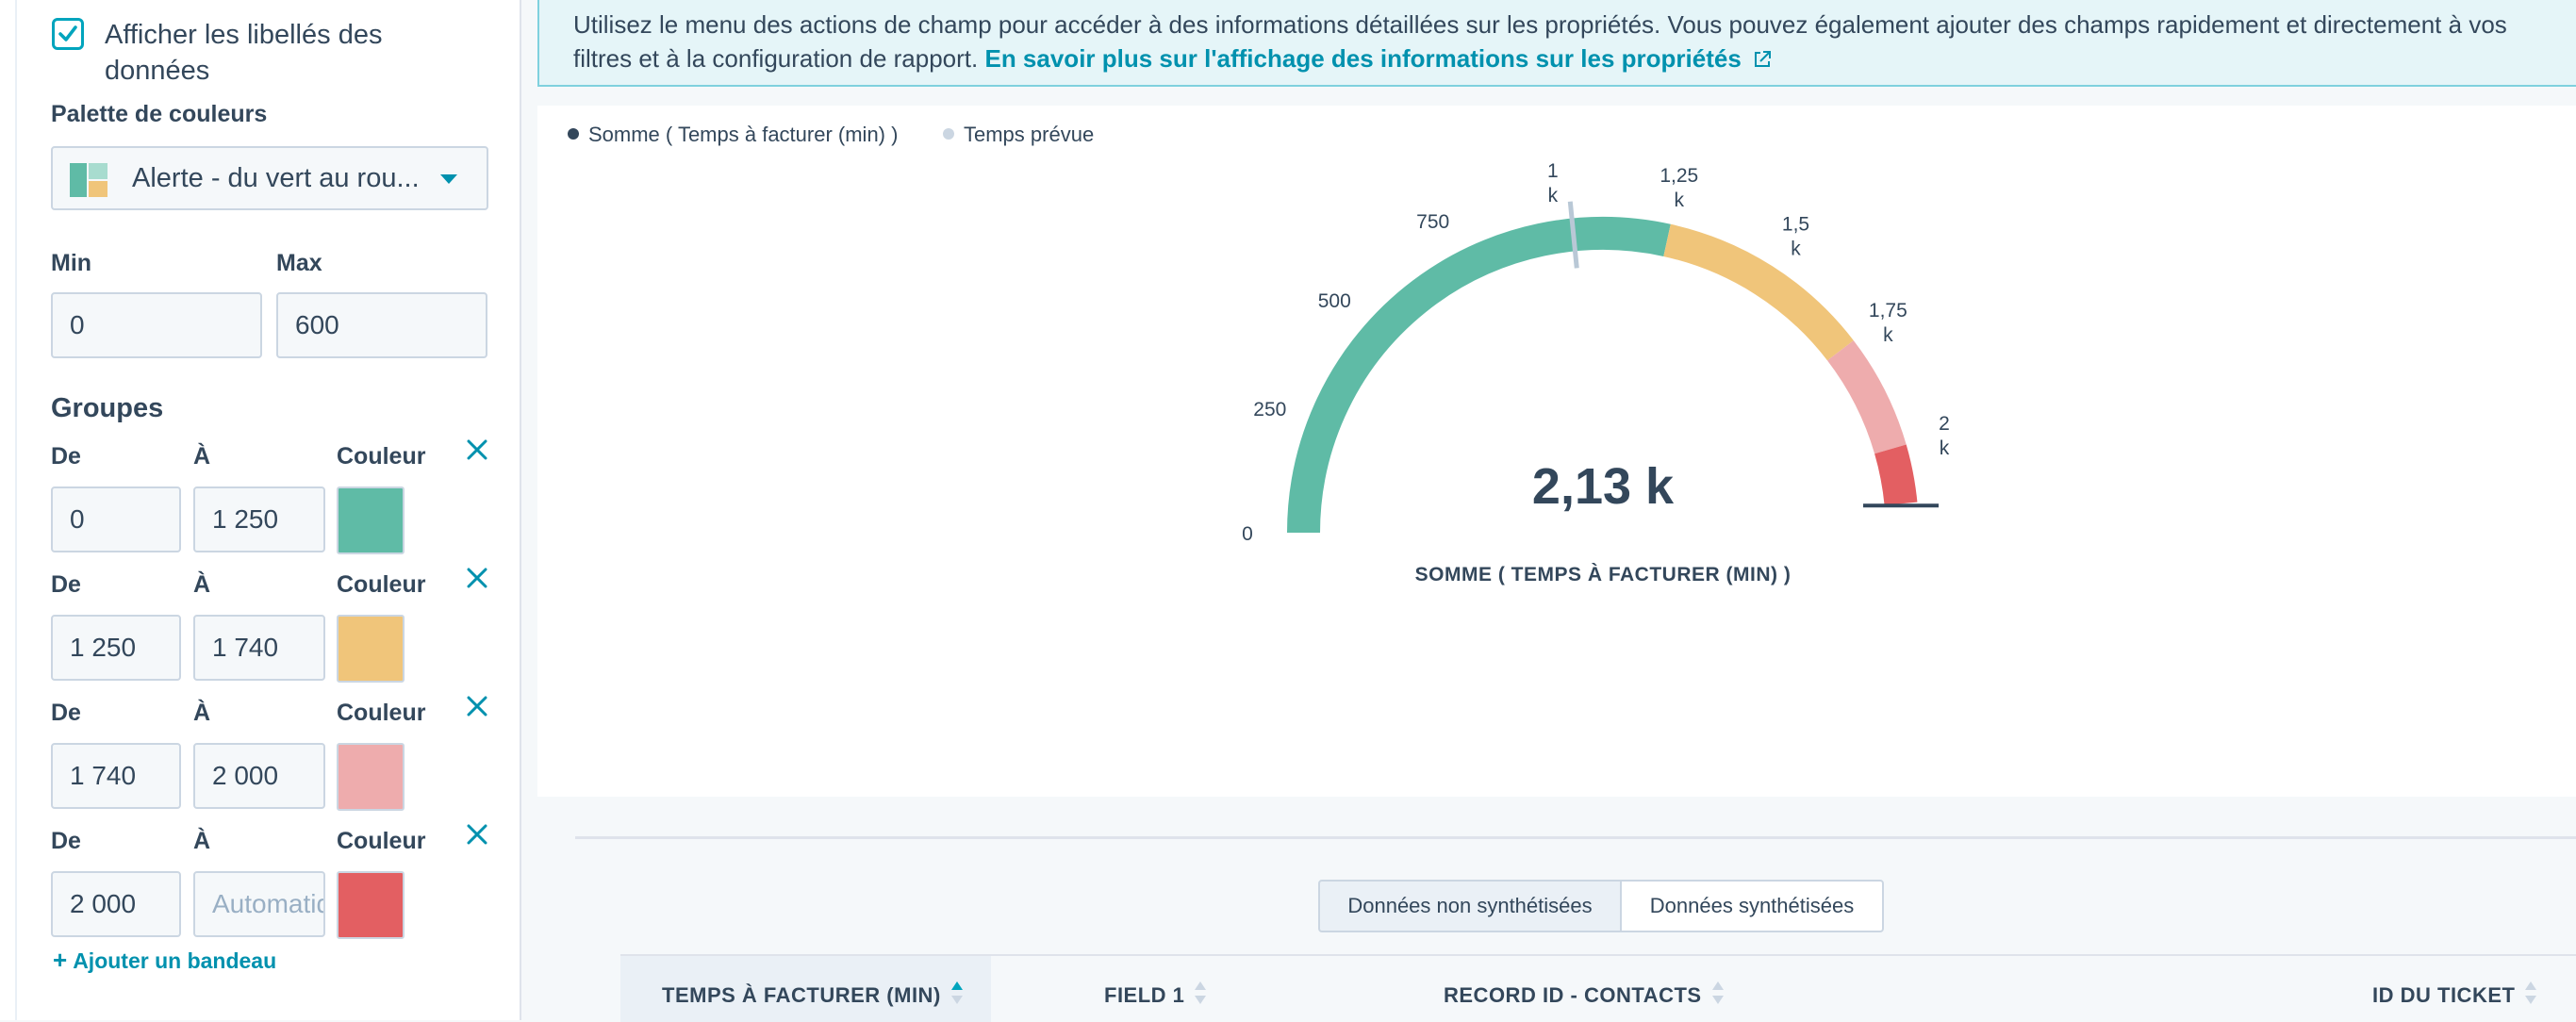  What do you see at coordinates (1553, 183) in the screenshot?
I see `gauge-tick-label: 1k` at bounding box center [1553, 183].